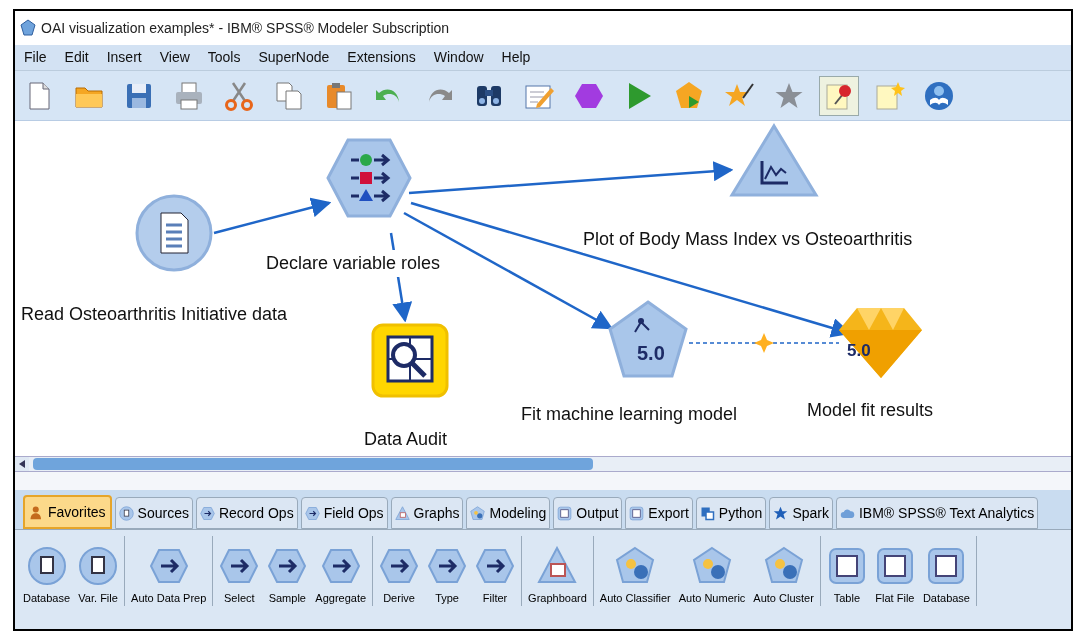 This screenshot has height=631, width=1079. I want to click on menu-item: Window, so click(458, 57).